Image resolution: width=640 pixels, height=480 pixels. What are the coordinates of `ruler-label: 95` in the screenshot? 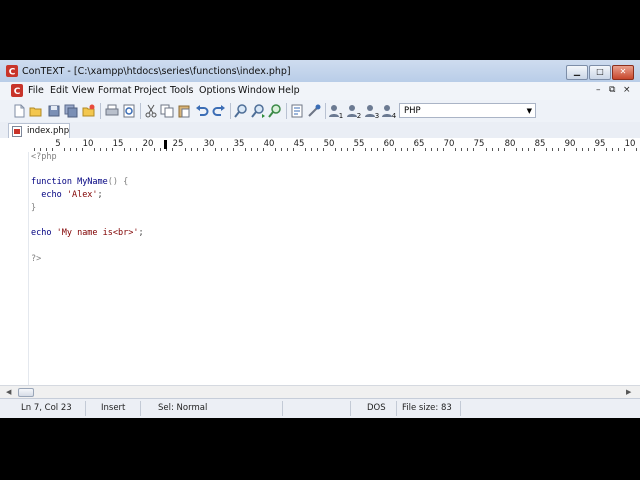 It's located at (600, 144).